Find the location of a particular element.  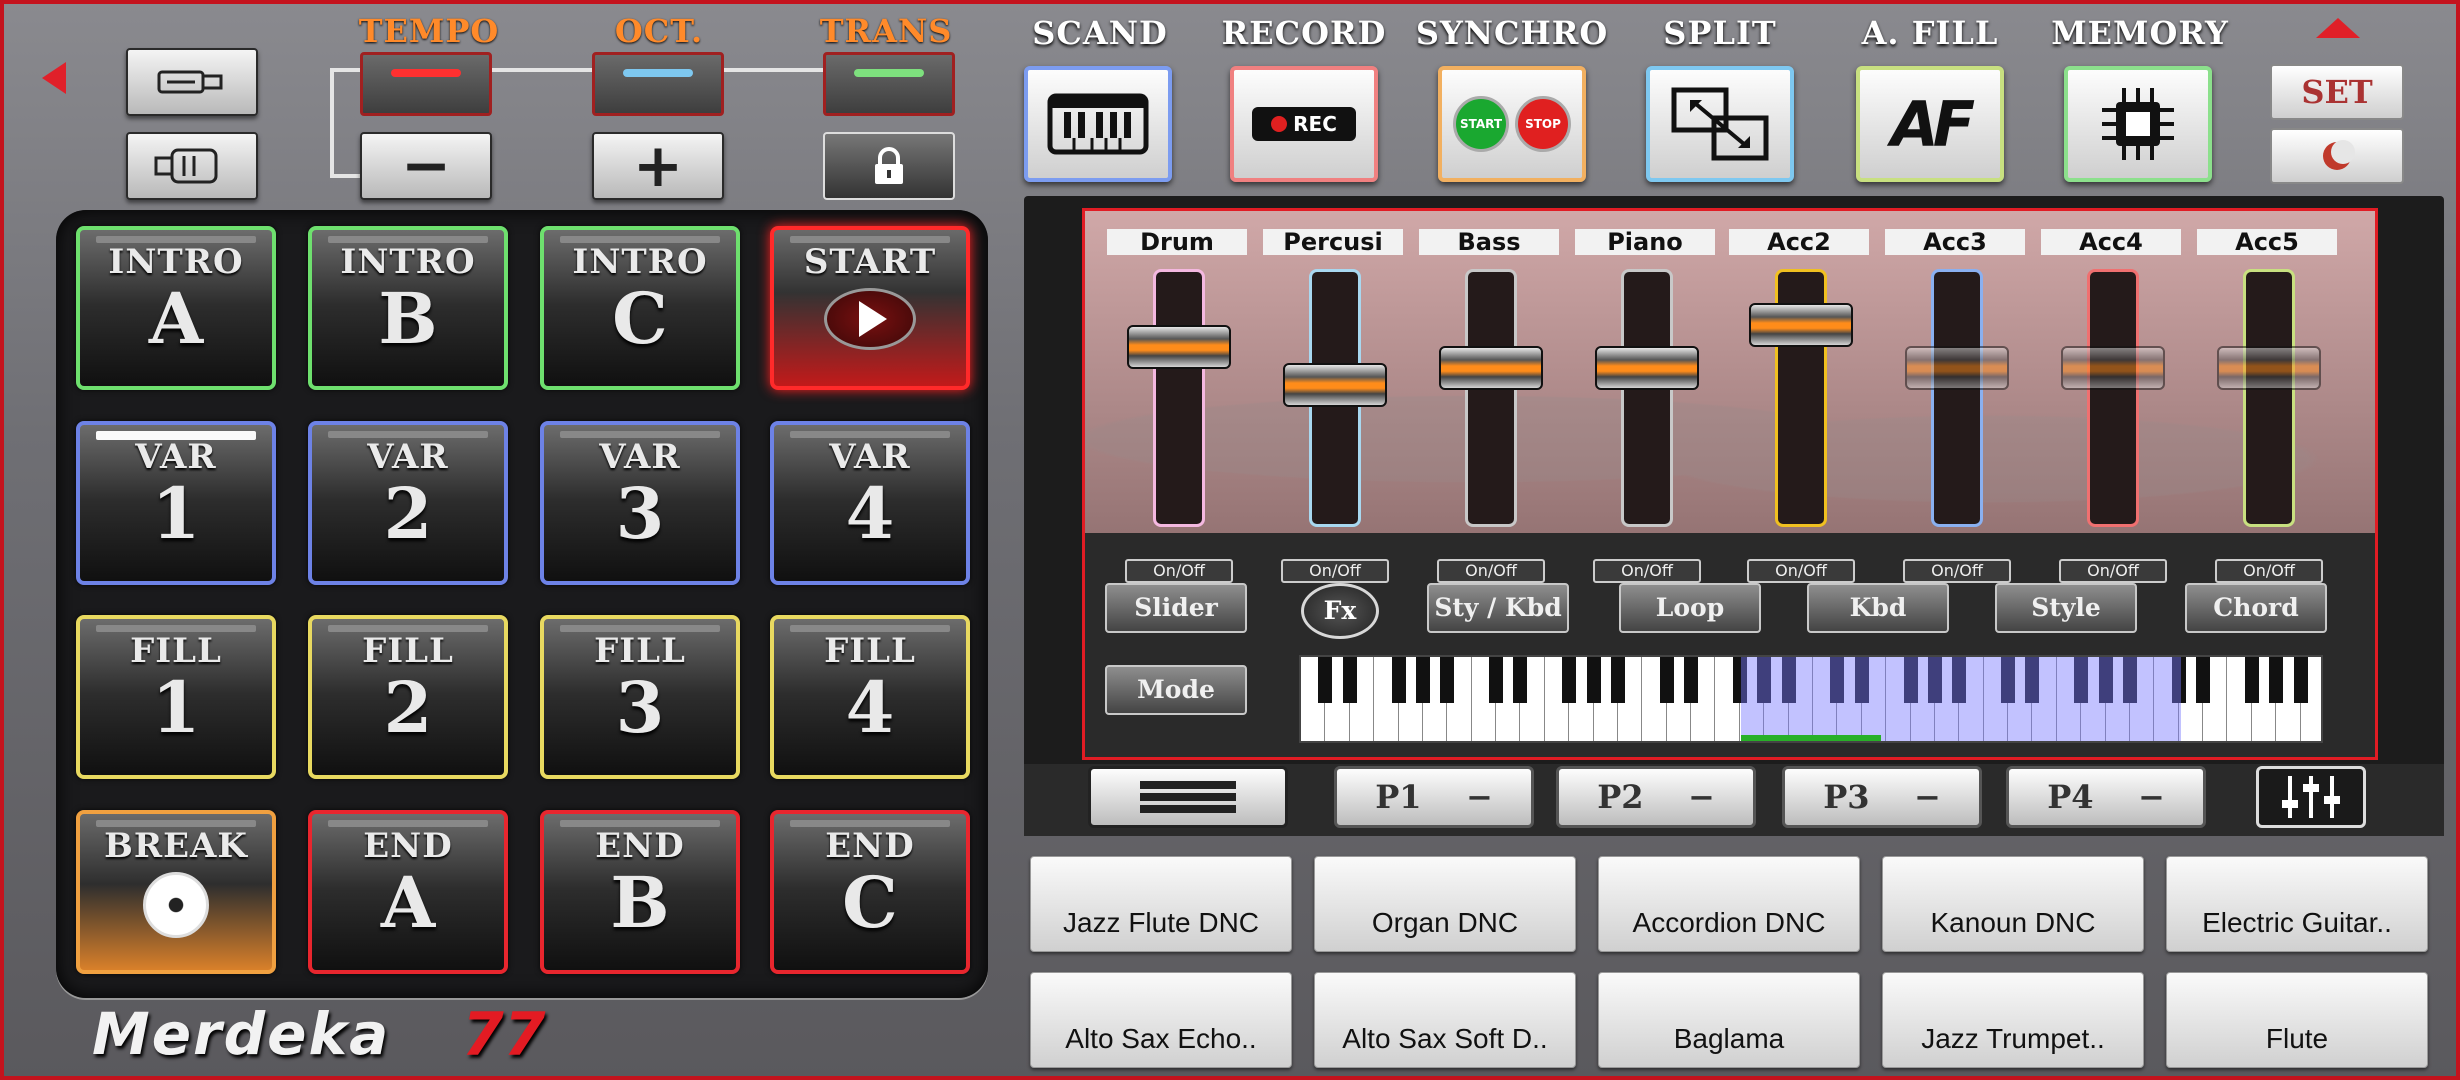

voice-button: Alto Sax Echo.. is located at coordinates (1161, 1020).